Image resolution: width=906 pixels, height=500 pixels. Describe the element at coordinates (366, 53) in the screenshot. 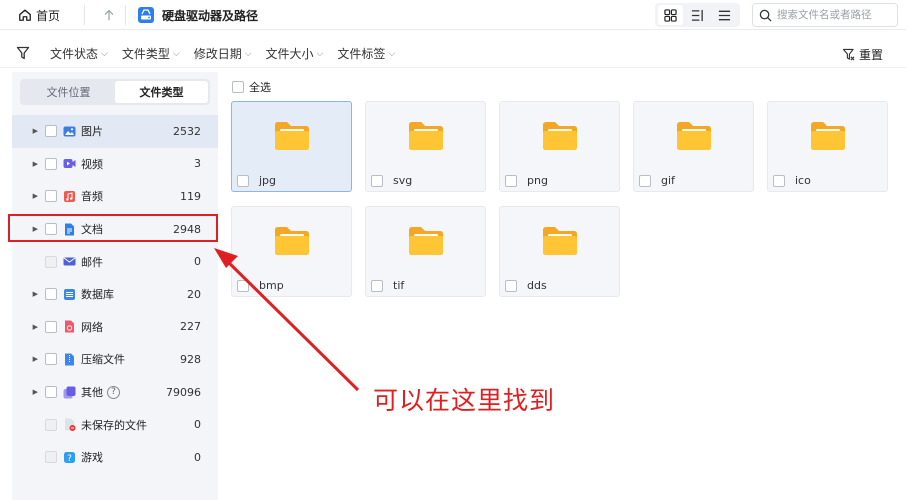

I see `filter-dropdown: 文件标签 ⌵` at that location.